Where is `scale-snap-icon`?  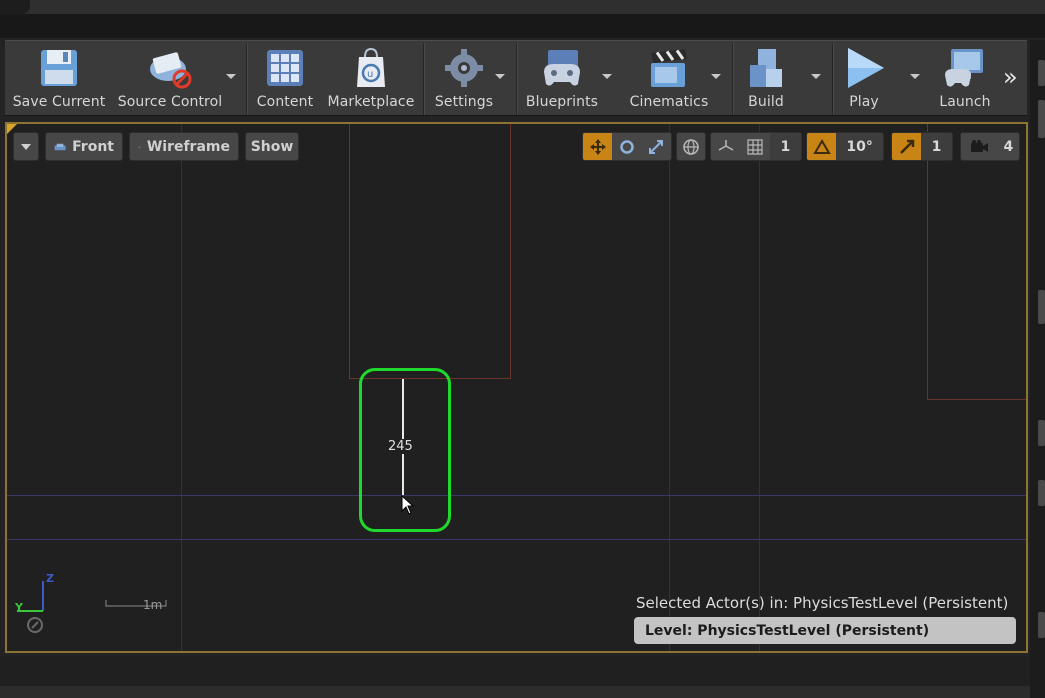
scale-snap-icon is located at coordinates (906, 146).